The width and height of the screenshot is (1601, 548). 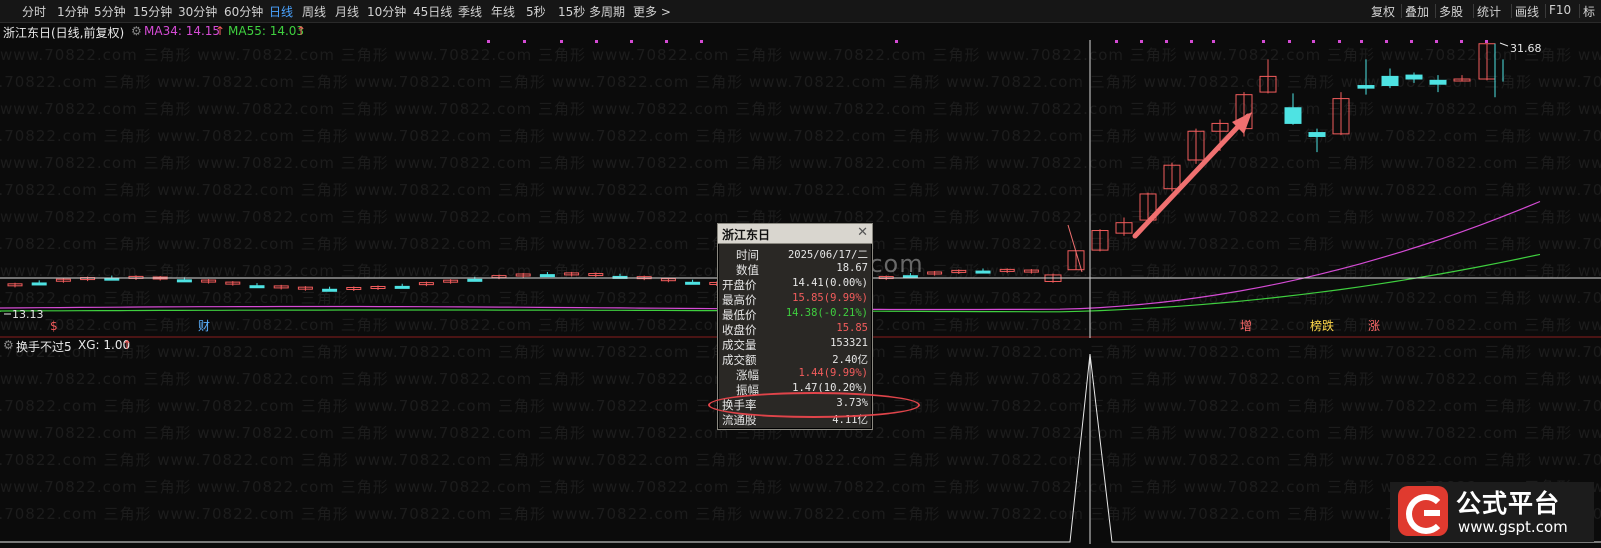 I want to click on tooltip-row: 涨幅 1.44(9.99%), so click(x=795, y=374).